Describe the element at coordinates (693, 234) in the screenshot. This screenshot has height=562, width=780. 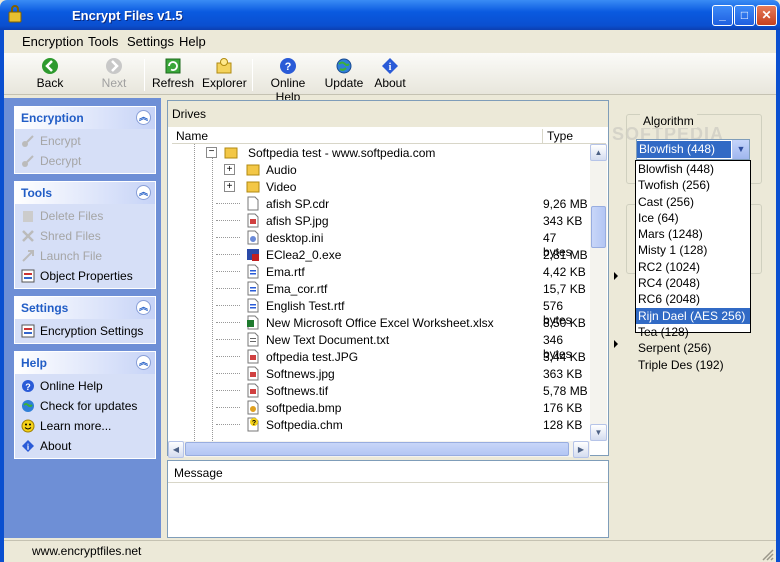
I see `algorithm-option: Mars (1248)` at that location.